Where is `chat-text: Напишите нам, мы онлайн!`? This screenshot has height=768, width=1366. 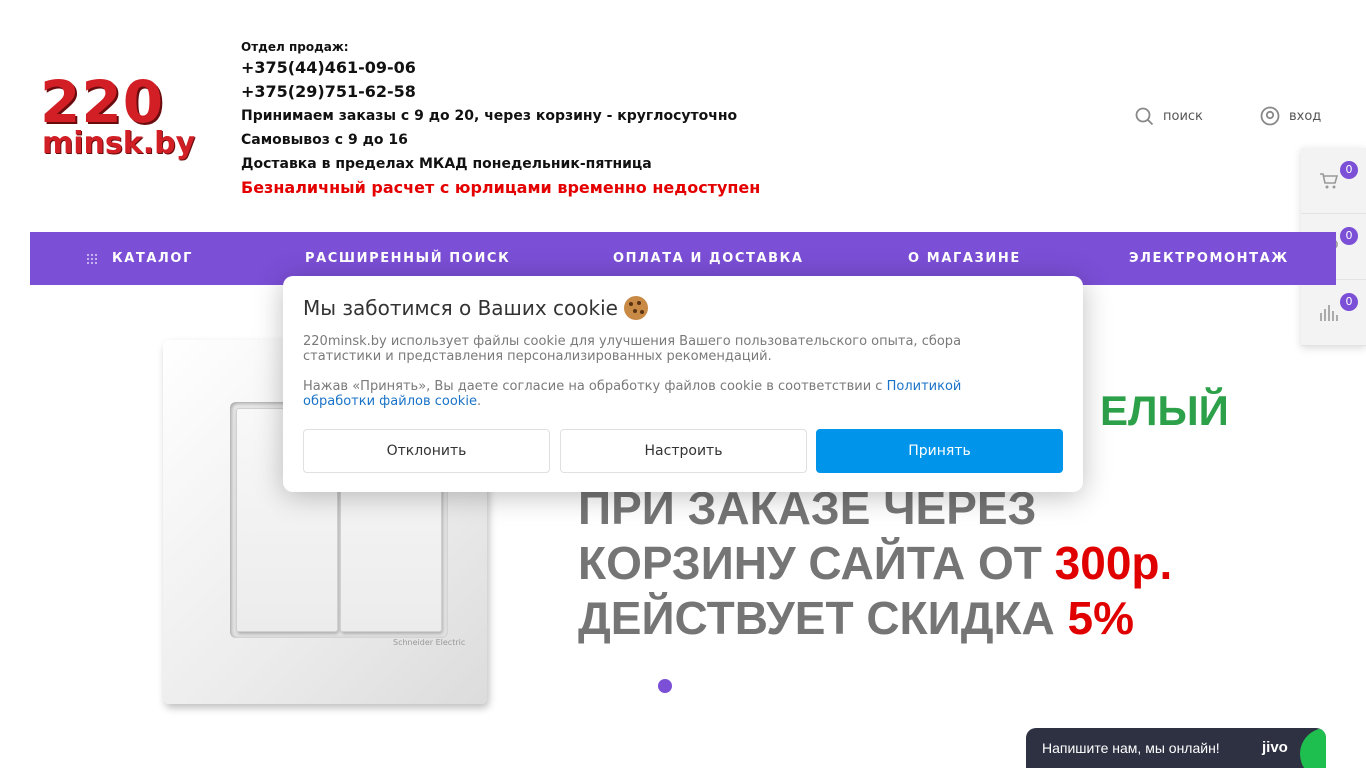
chat-text: Напишите нам, мы онлайн! is located at coordinates (1131, 748).